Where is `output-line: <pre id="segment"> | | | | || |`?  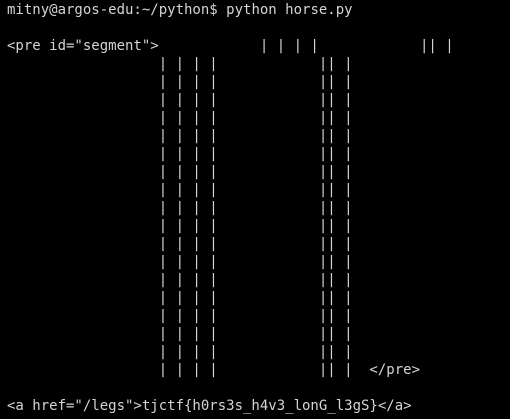
output-line: <pre id="segment"> | | | | || | is located at coordinates (230, 46).